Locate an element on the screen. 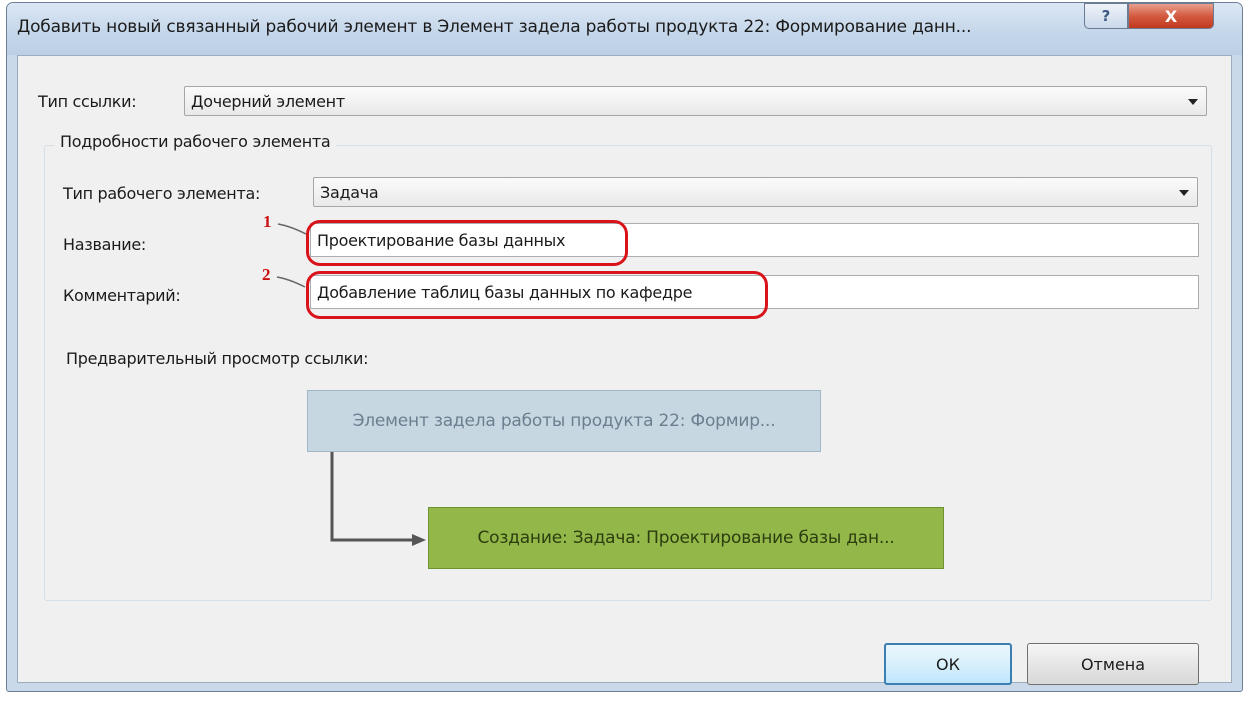  link-connector is located at coordinates (378, 499).